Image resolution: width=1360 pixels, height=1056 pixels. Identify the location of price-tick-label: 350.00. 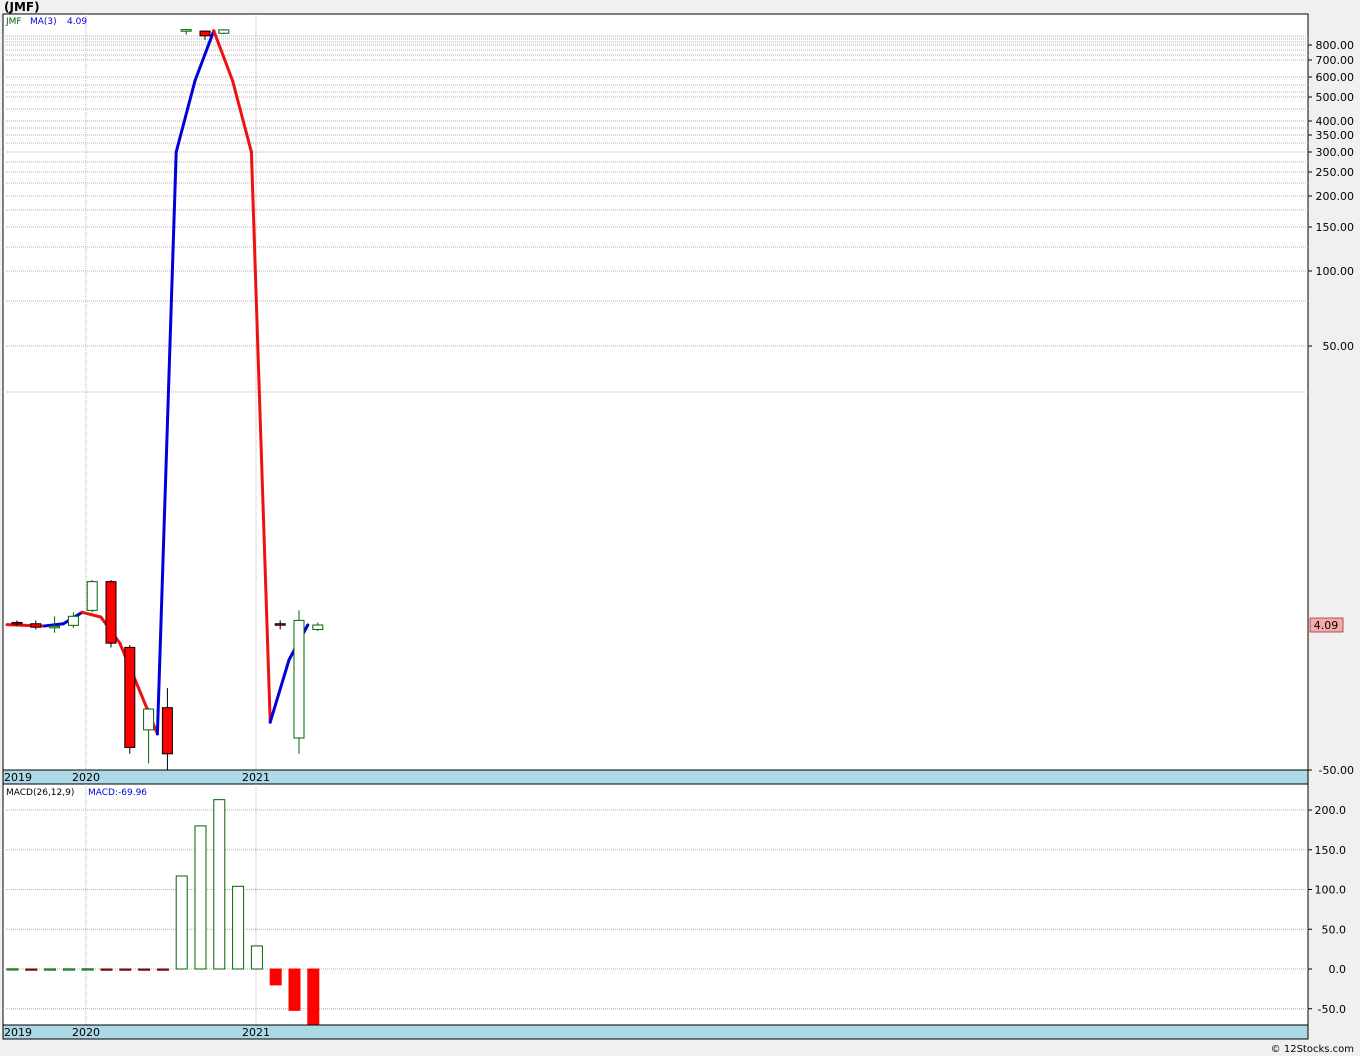
(1335, 135).